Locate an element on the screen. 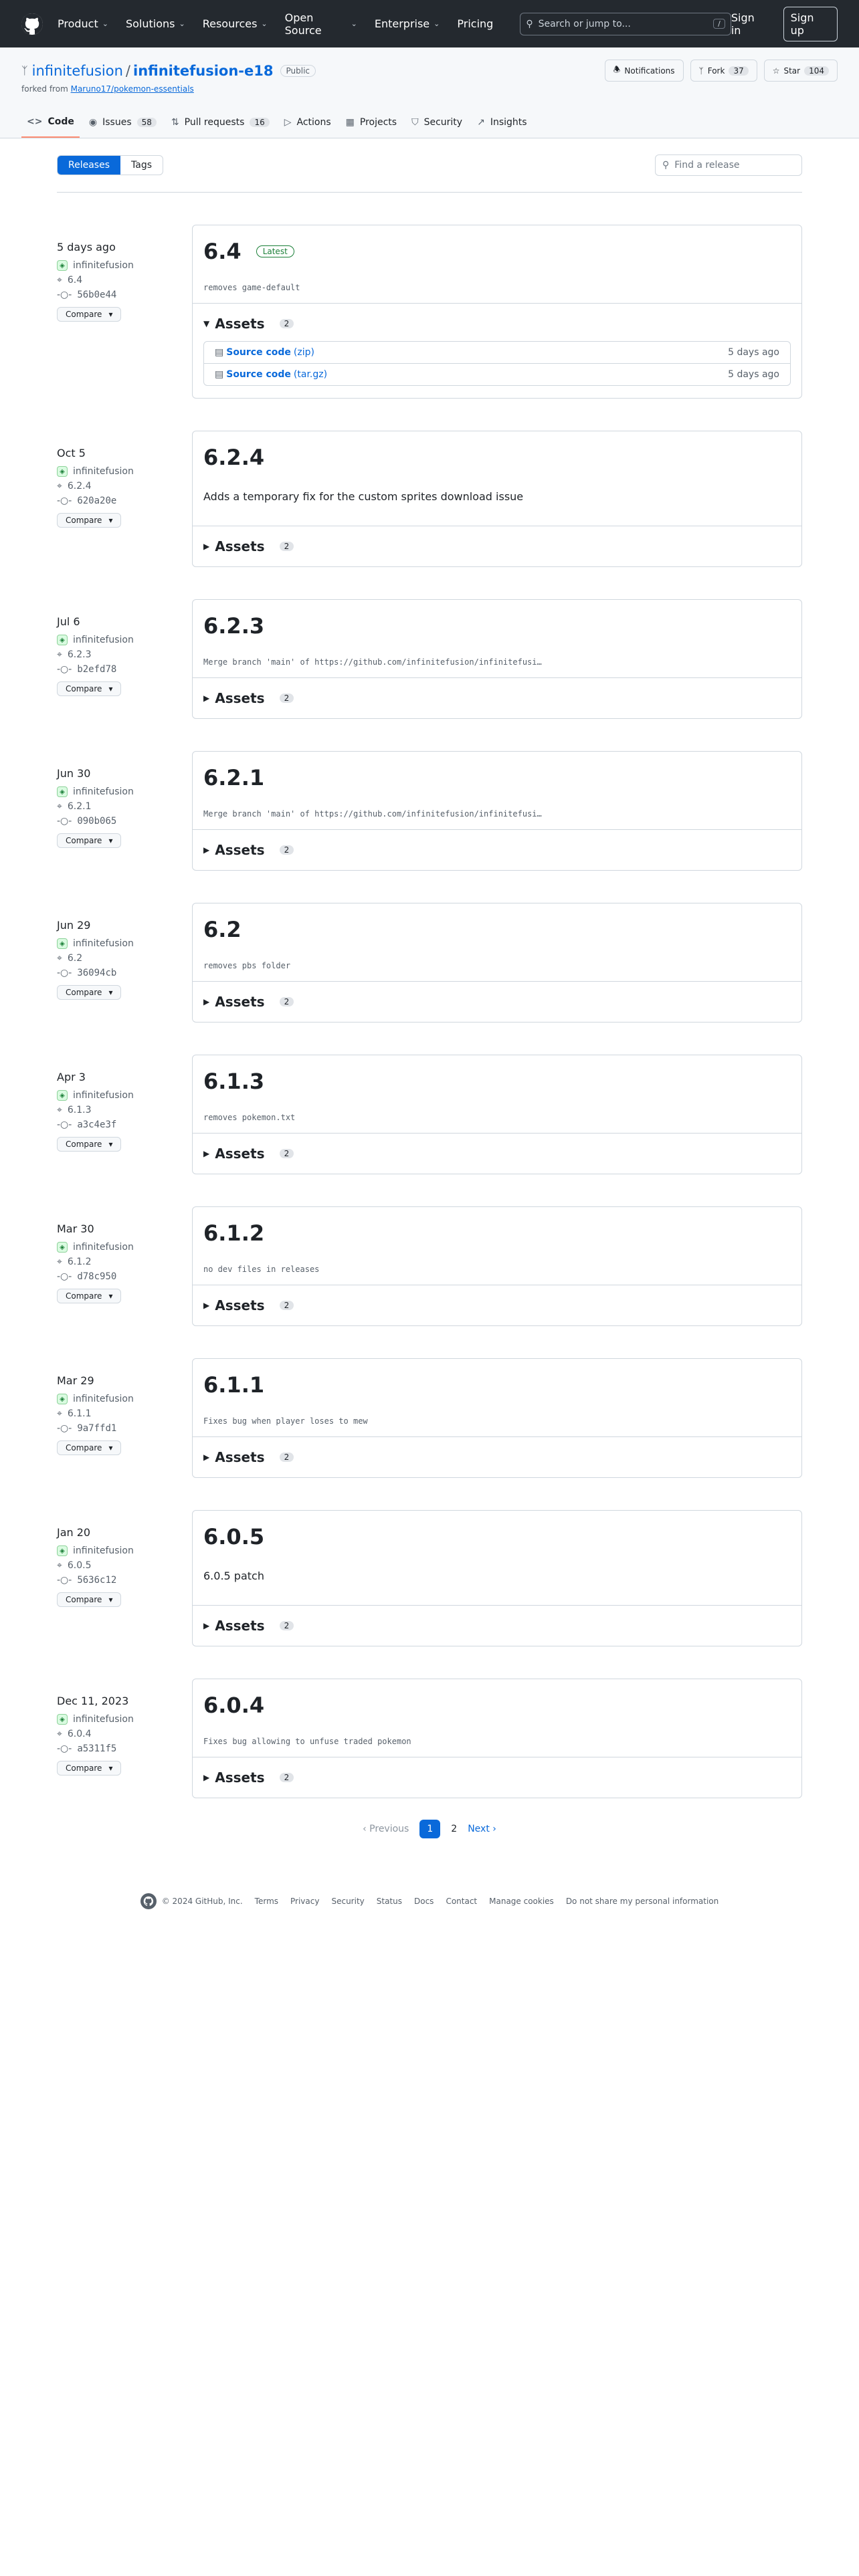 Image resolution: width=859 pixels, height=2576 pixels. release-commit: -○- 56b0e44 is located at coordinates (124, 295).